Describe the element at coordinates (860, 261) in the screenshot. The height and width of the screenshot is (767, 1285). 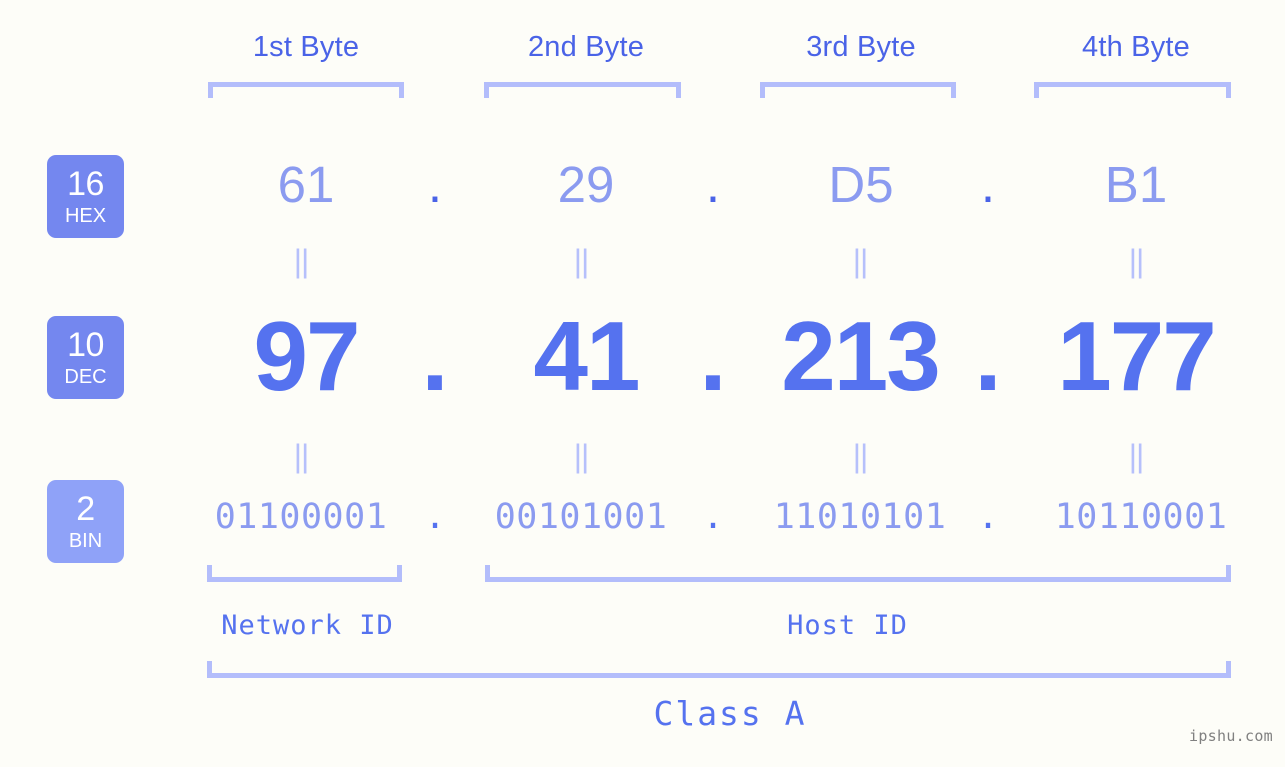
I see `equals-mark-hex-dec-3: ||` at that location.